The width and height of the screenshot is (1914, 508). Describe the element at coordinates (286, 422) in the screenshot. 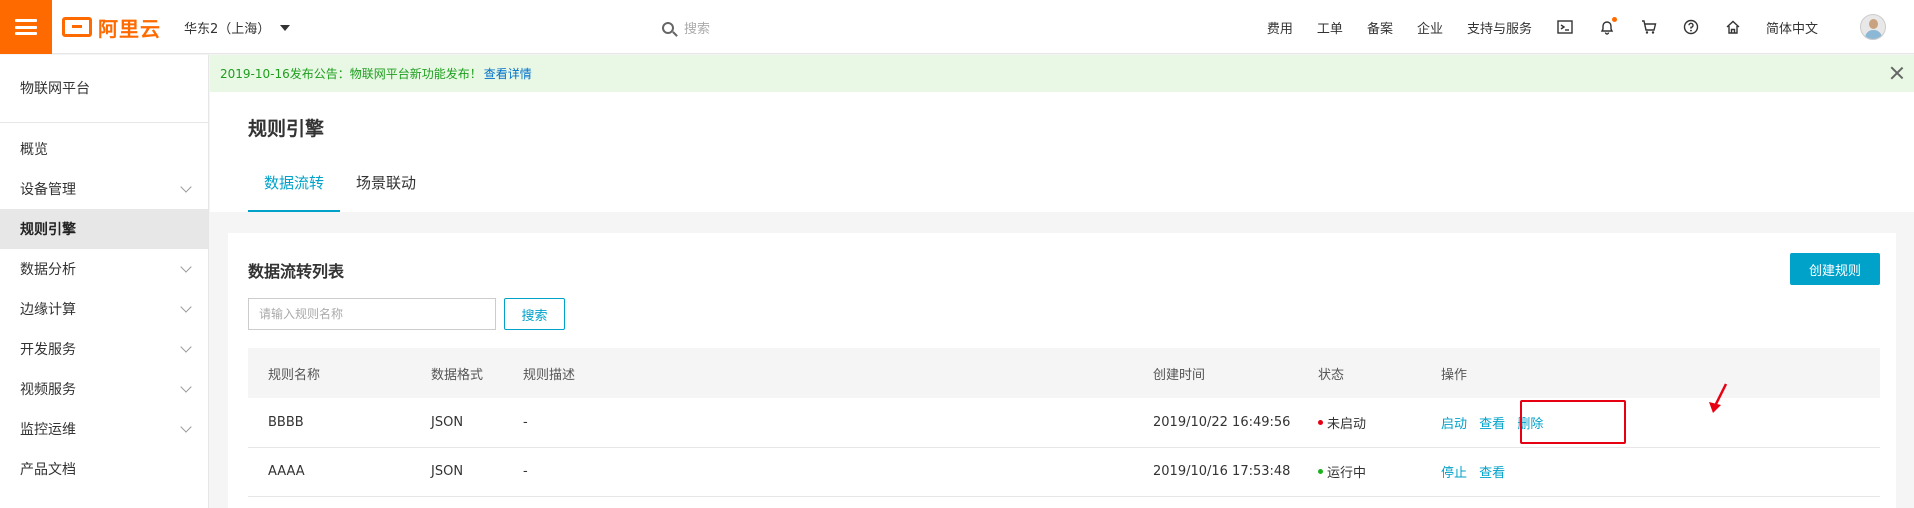

I see `rule-name-cell: BBBB` at that location.